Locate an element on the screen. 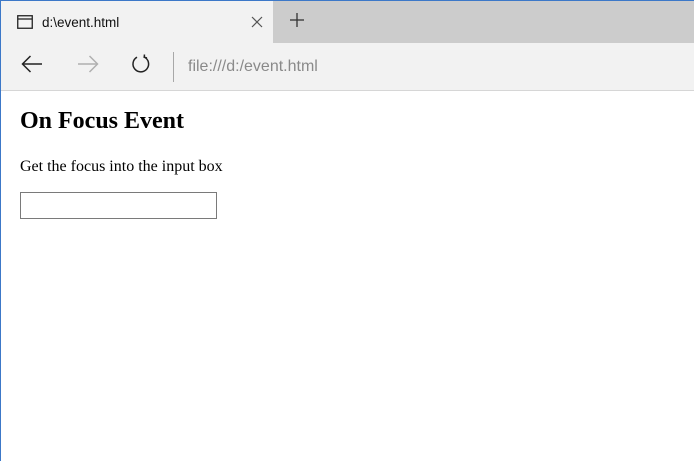  tab-page-icon is located at coordinates (25, 22).